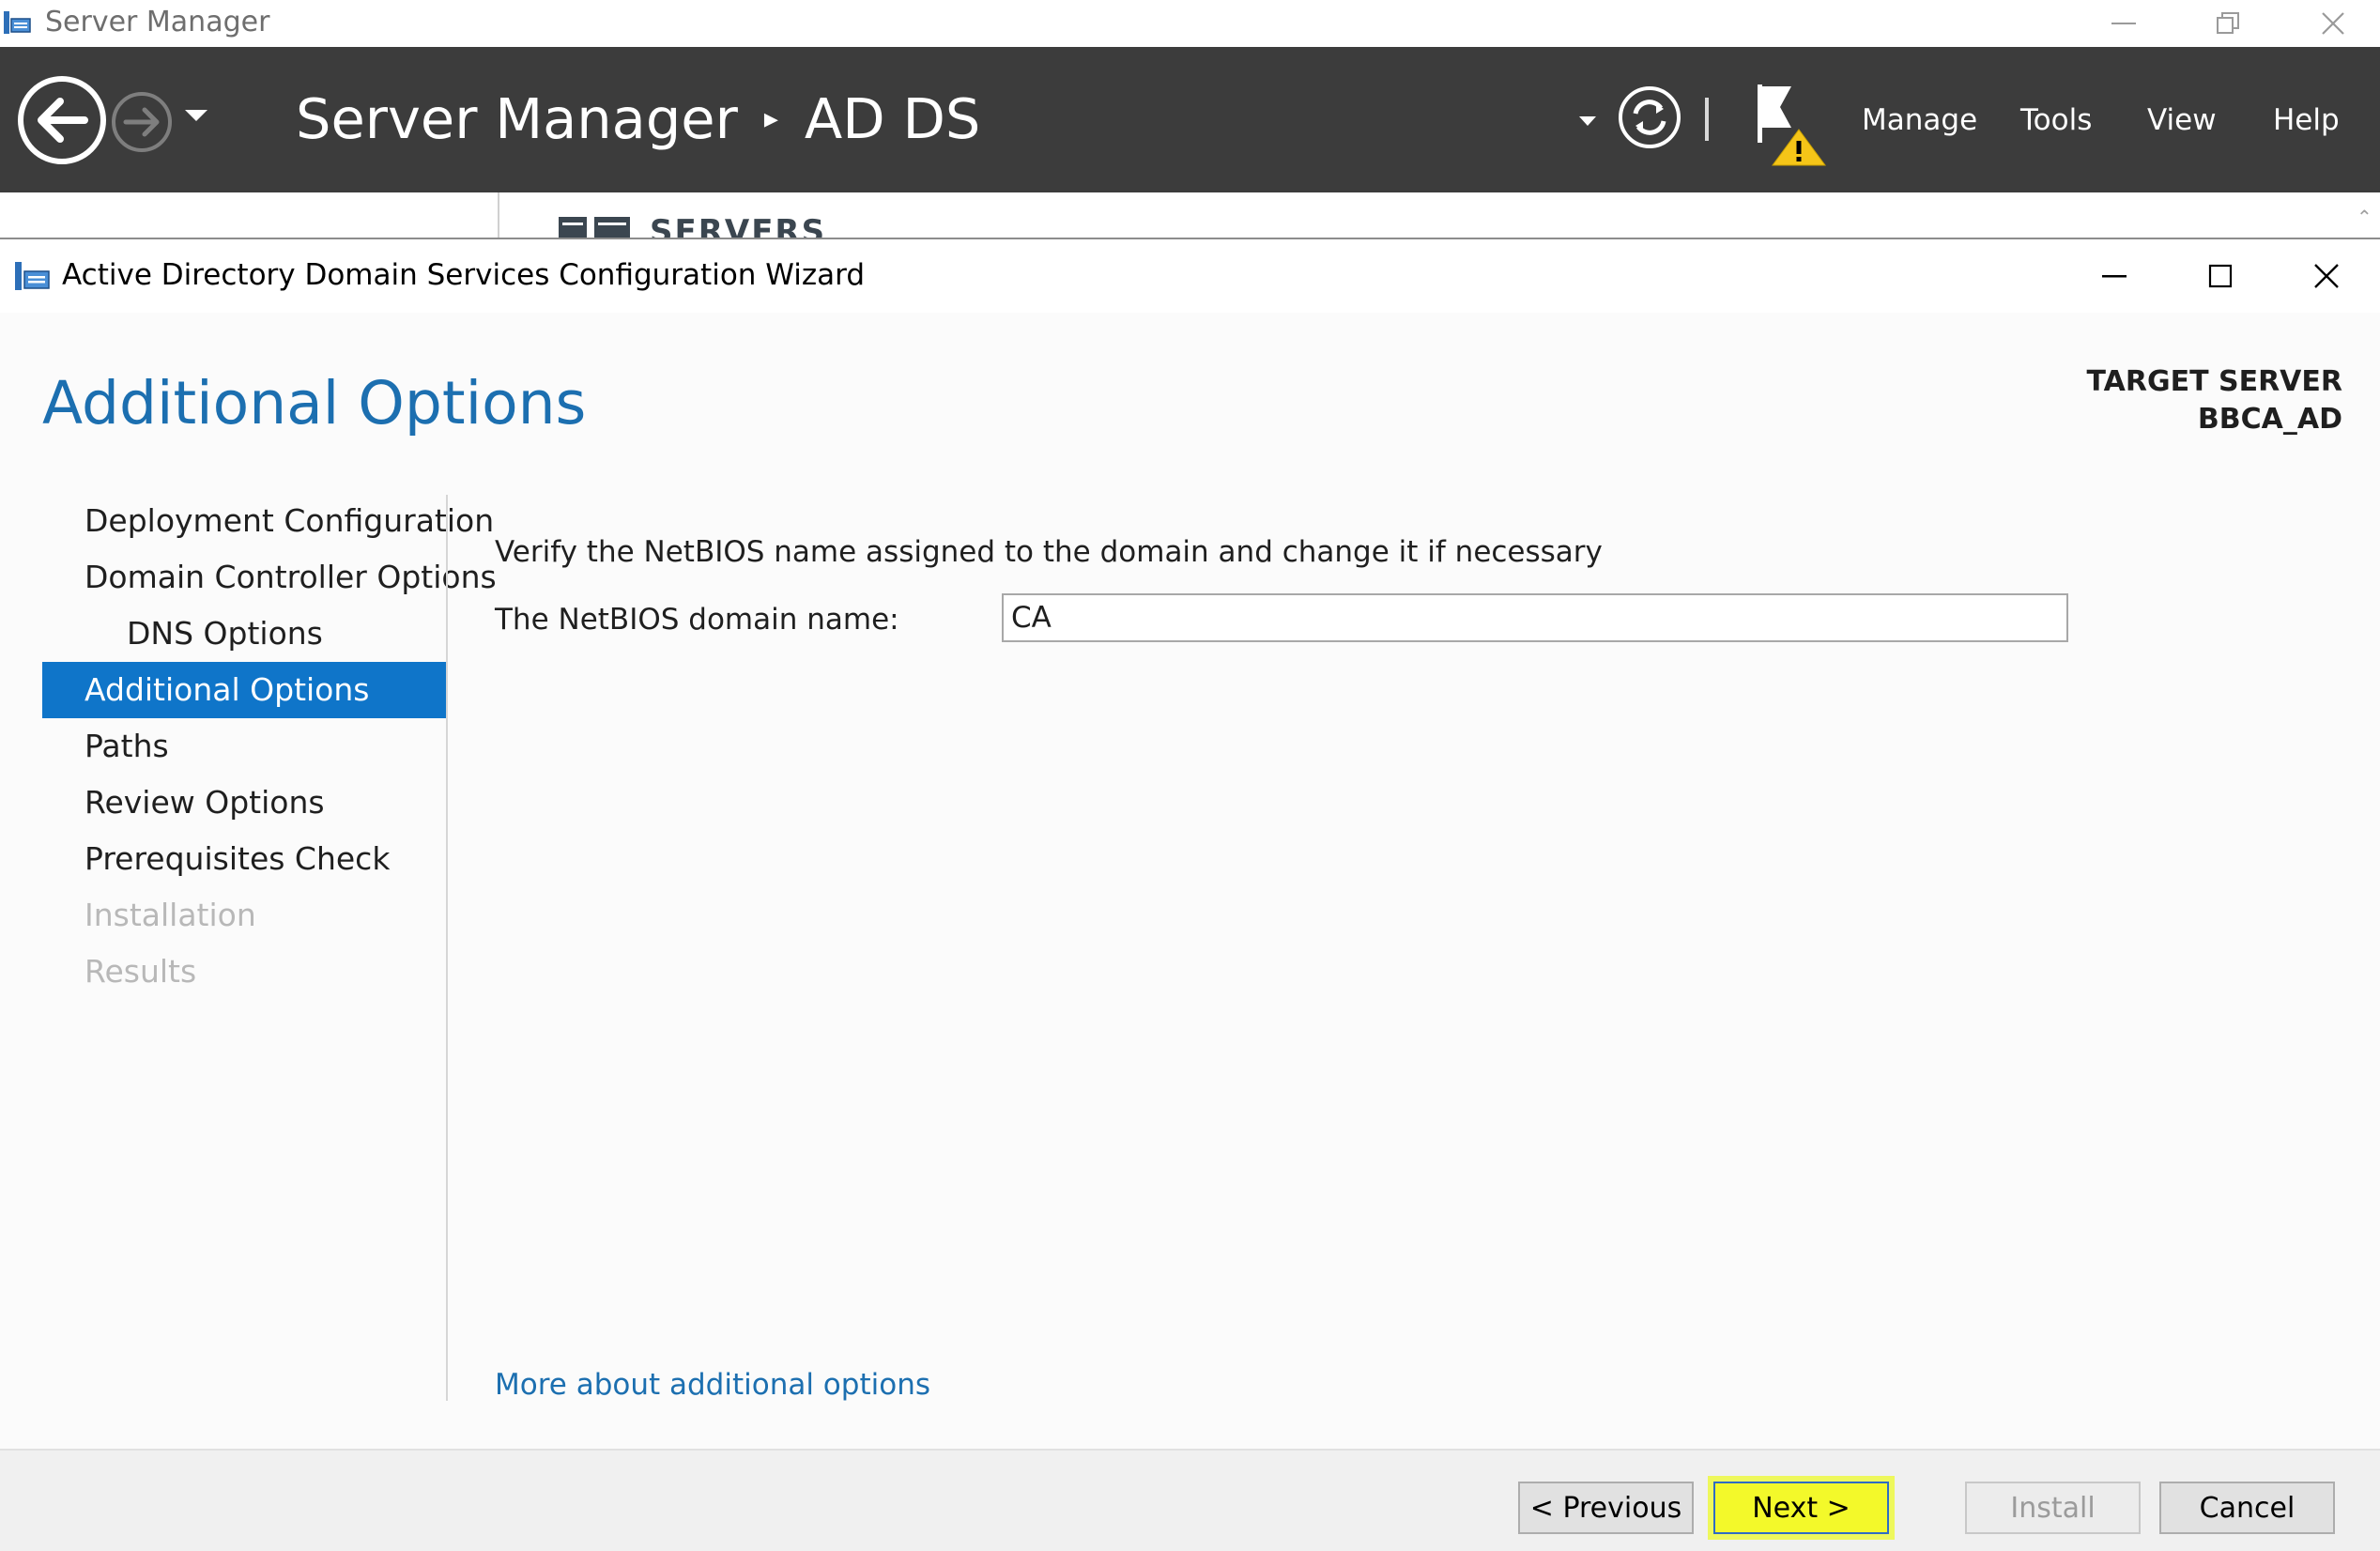 This screenshot has height=1551, width=2380. I want to click on menu-manage: Manage, so click(1919, 120).